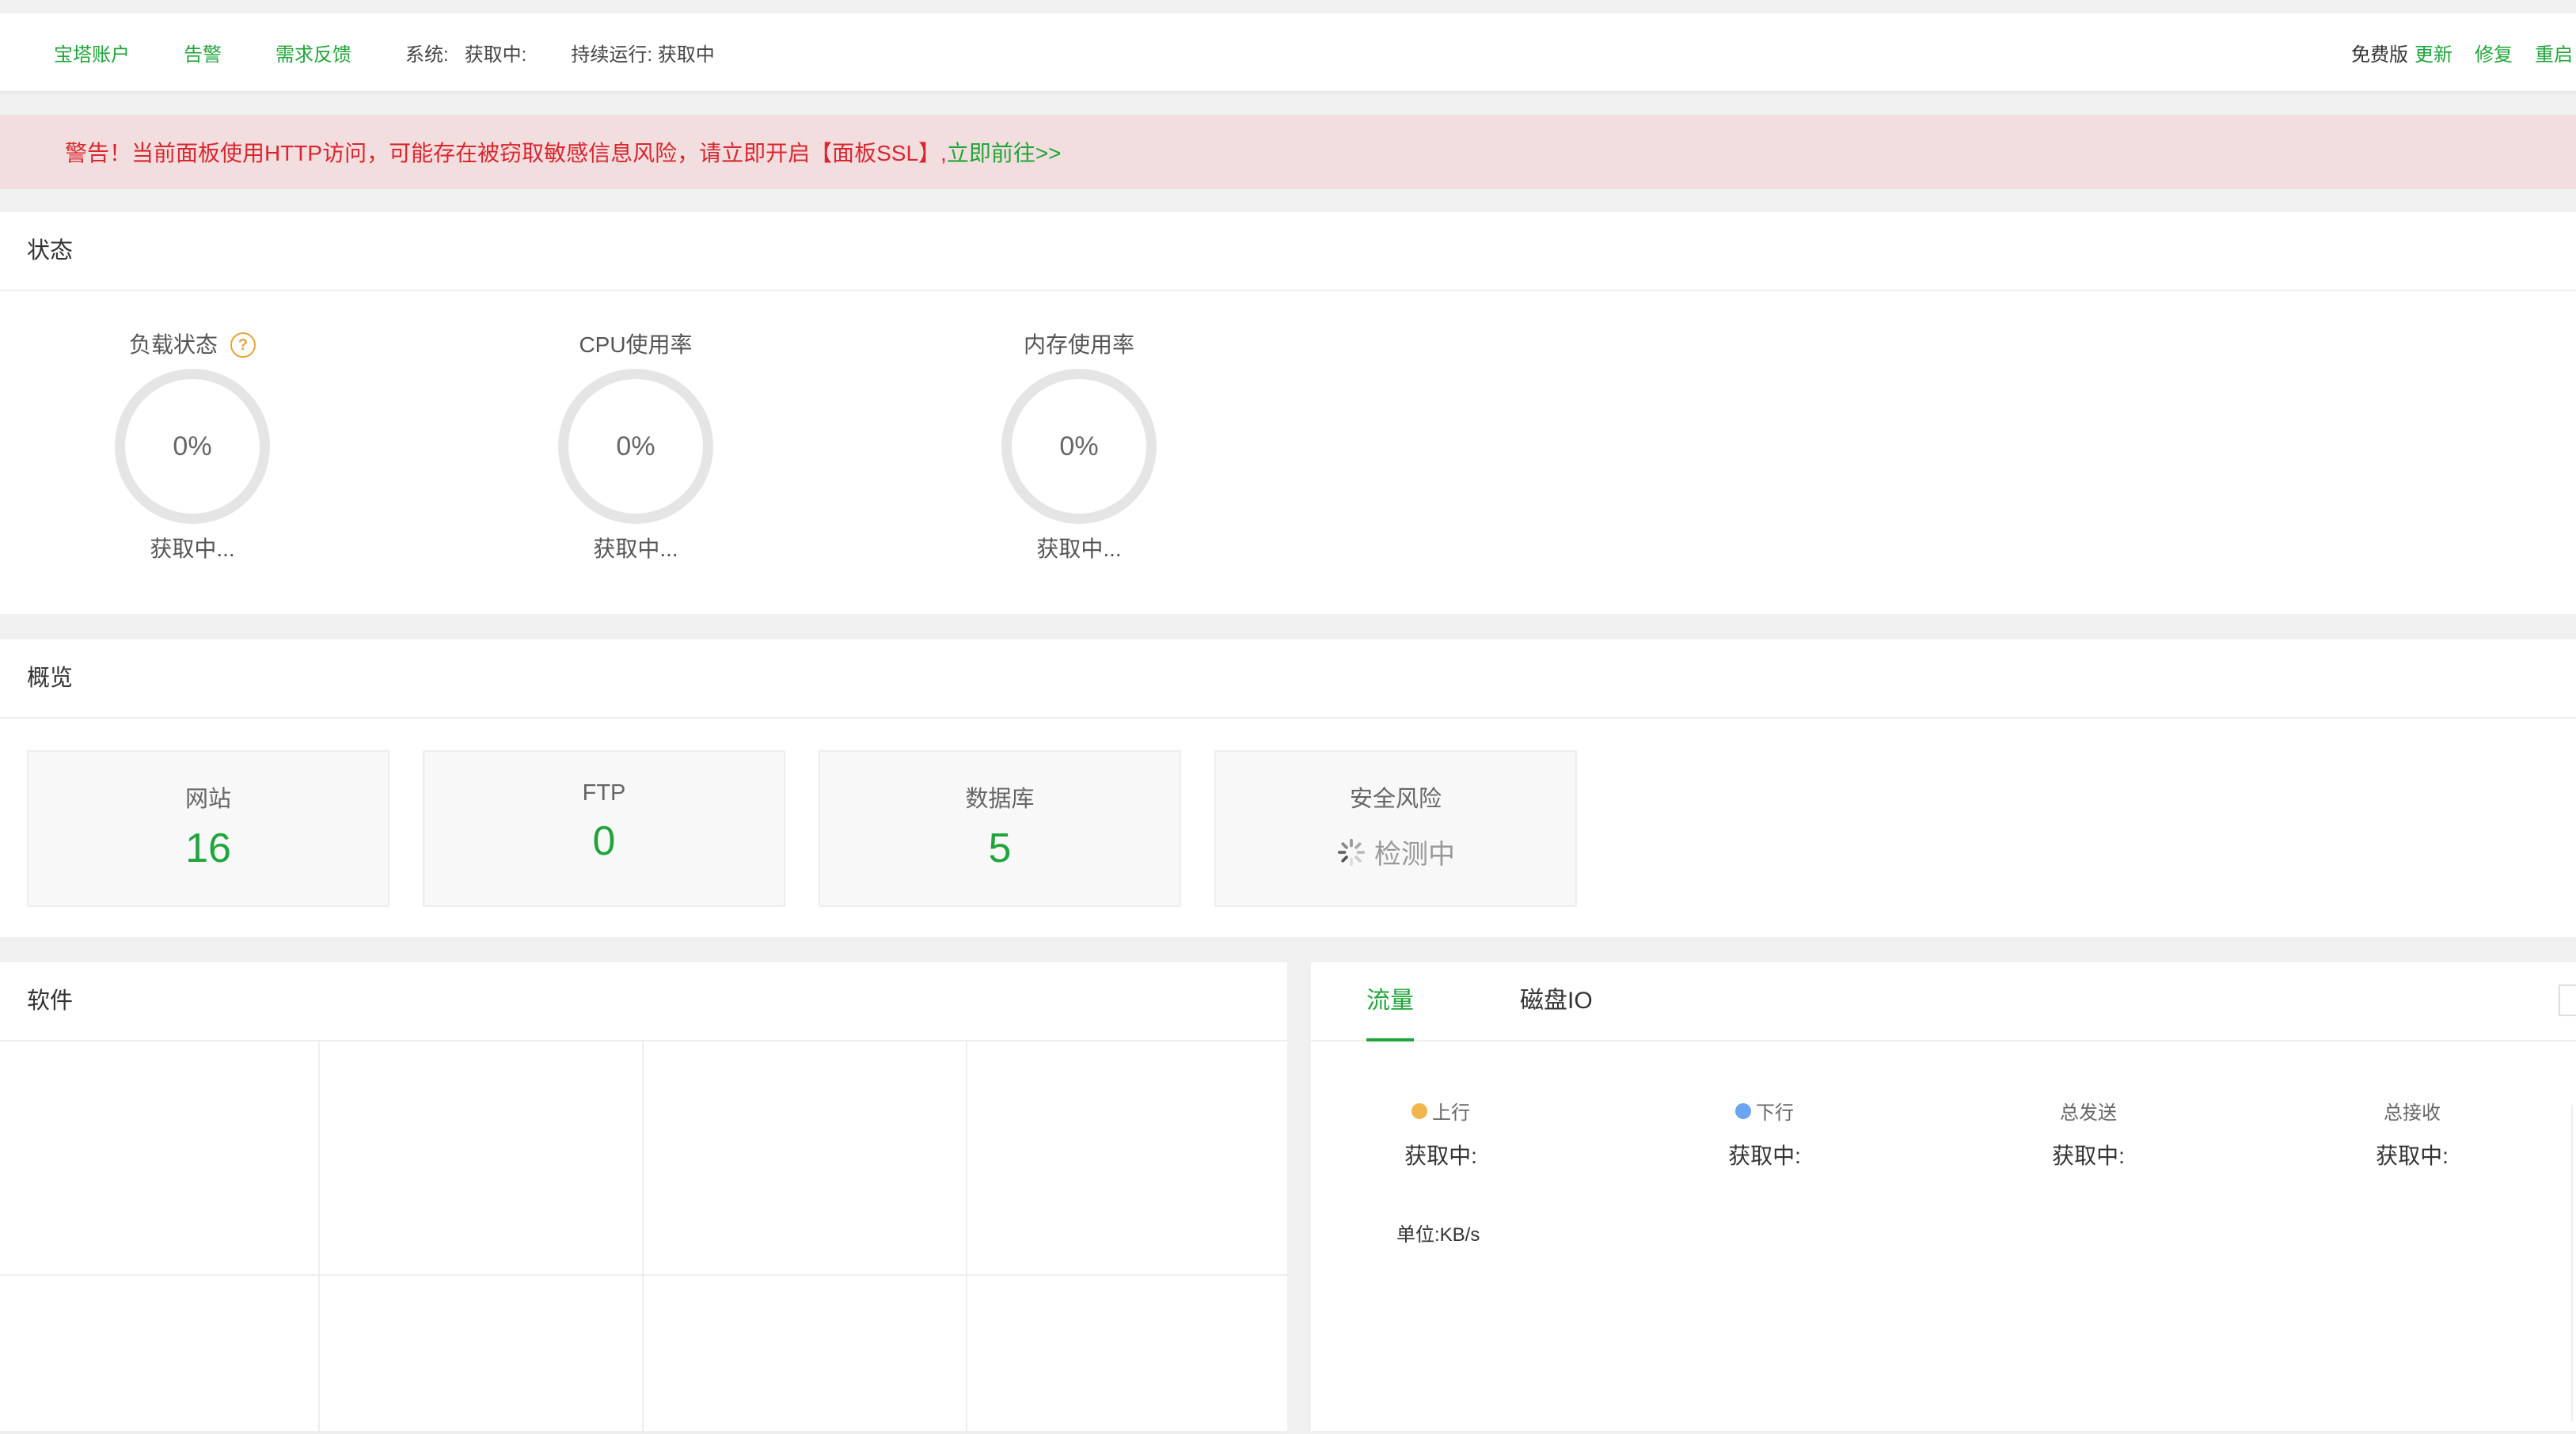 The width and height of the screenshot is (2576, 1434). What do you see at coordinates (643, 1001) in the screenshot?
I see `software-title: 软件` at bounding box center [643, 1001].